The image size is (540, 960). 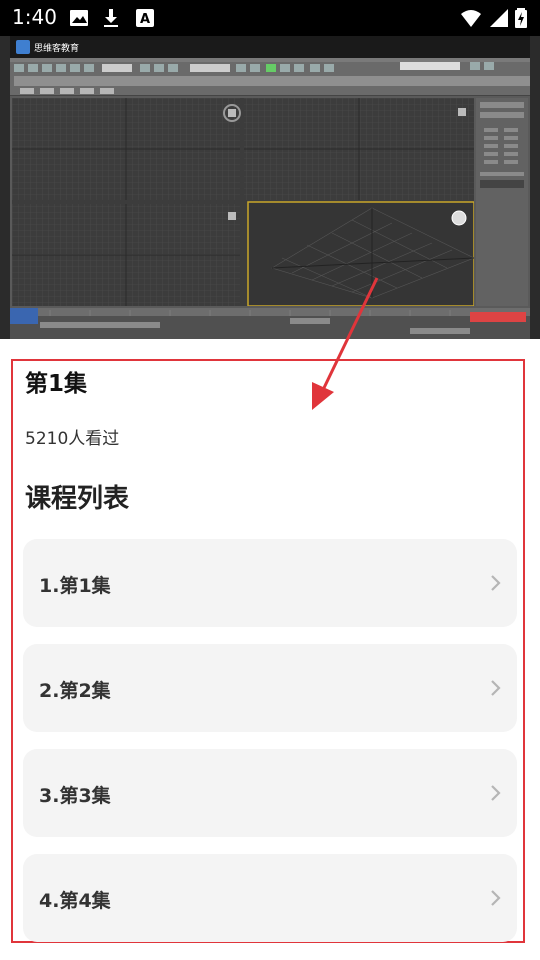 I want to click on course-list-item: 1.第1集, so click(x=270, y=583).